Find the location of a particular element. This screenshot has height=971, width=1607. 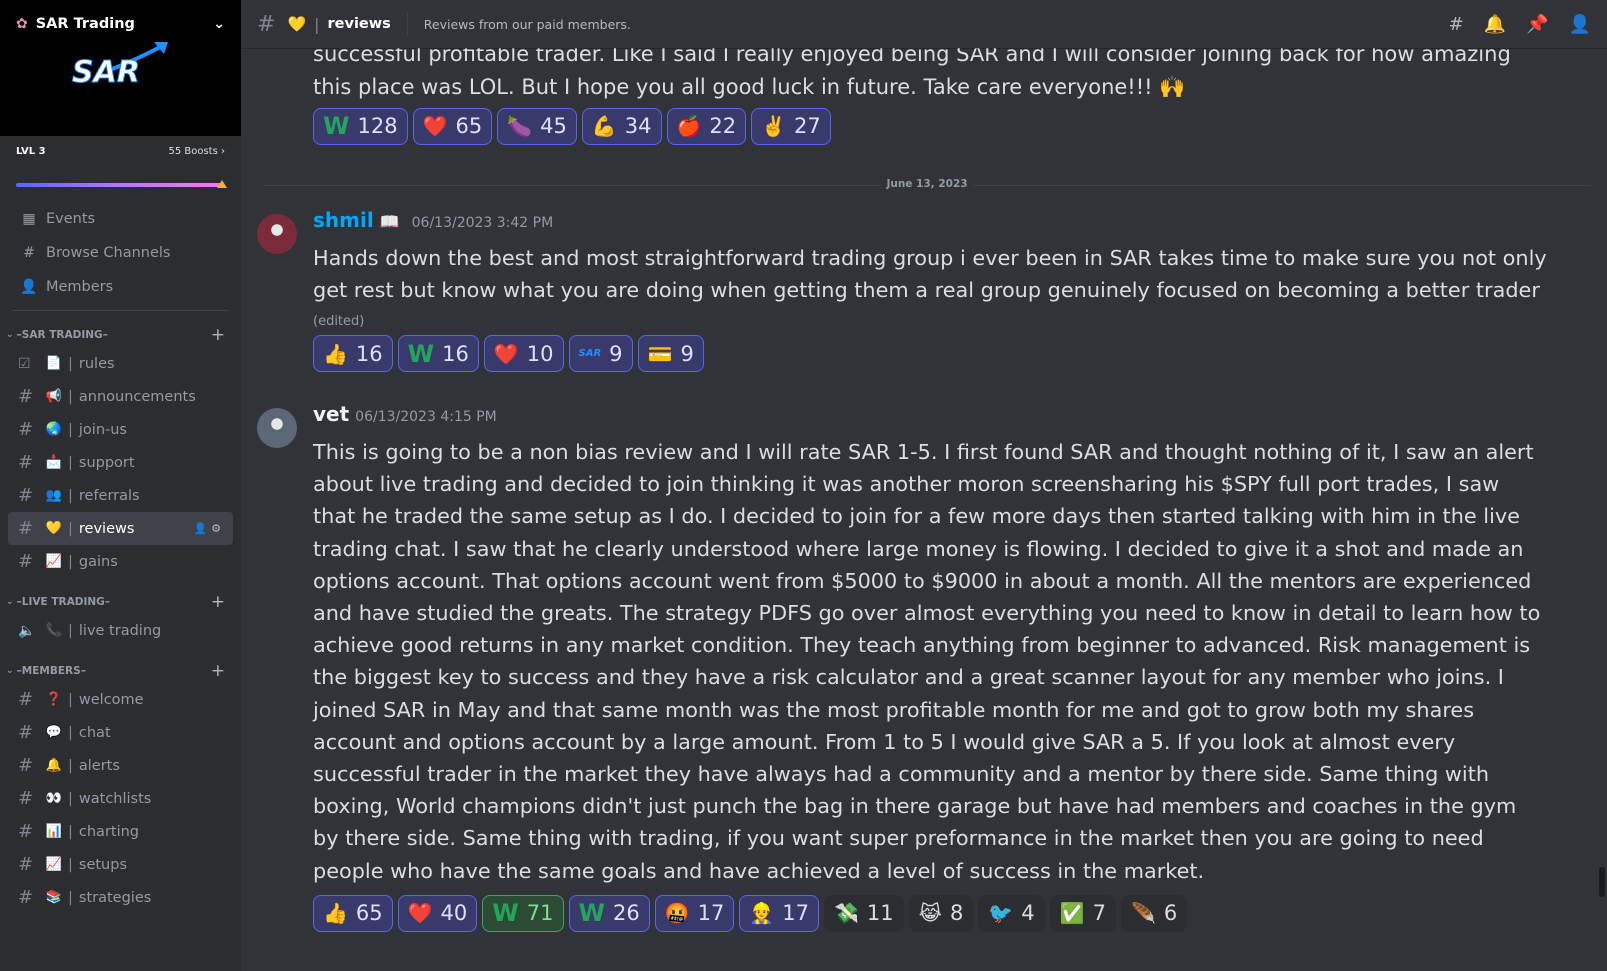

reaction-button: W 16 is located at coordinates (438, 353).